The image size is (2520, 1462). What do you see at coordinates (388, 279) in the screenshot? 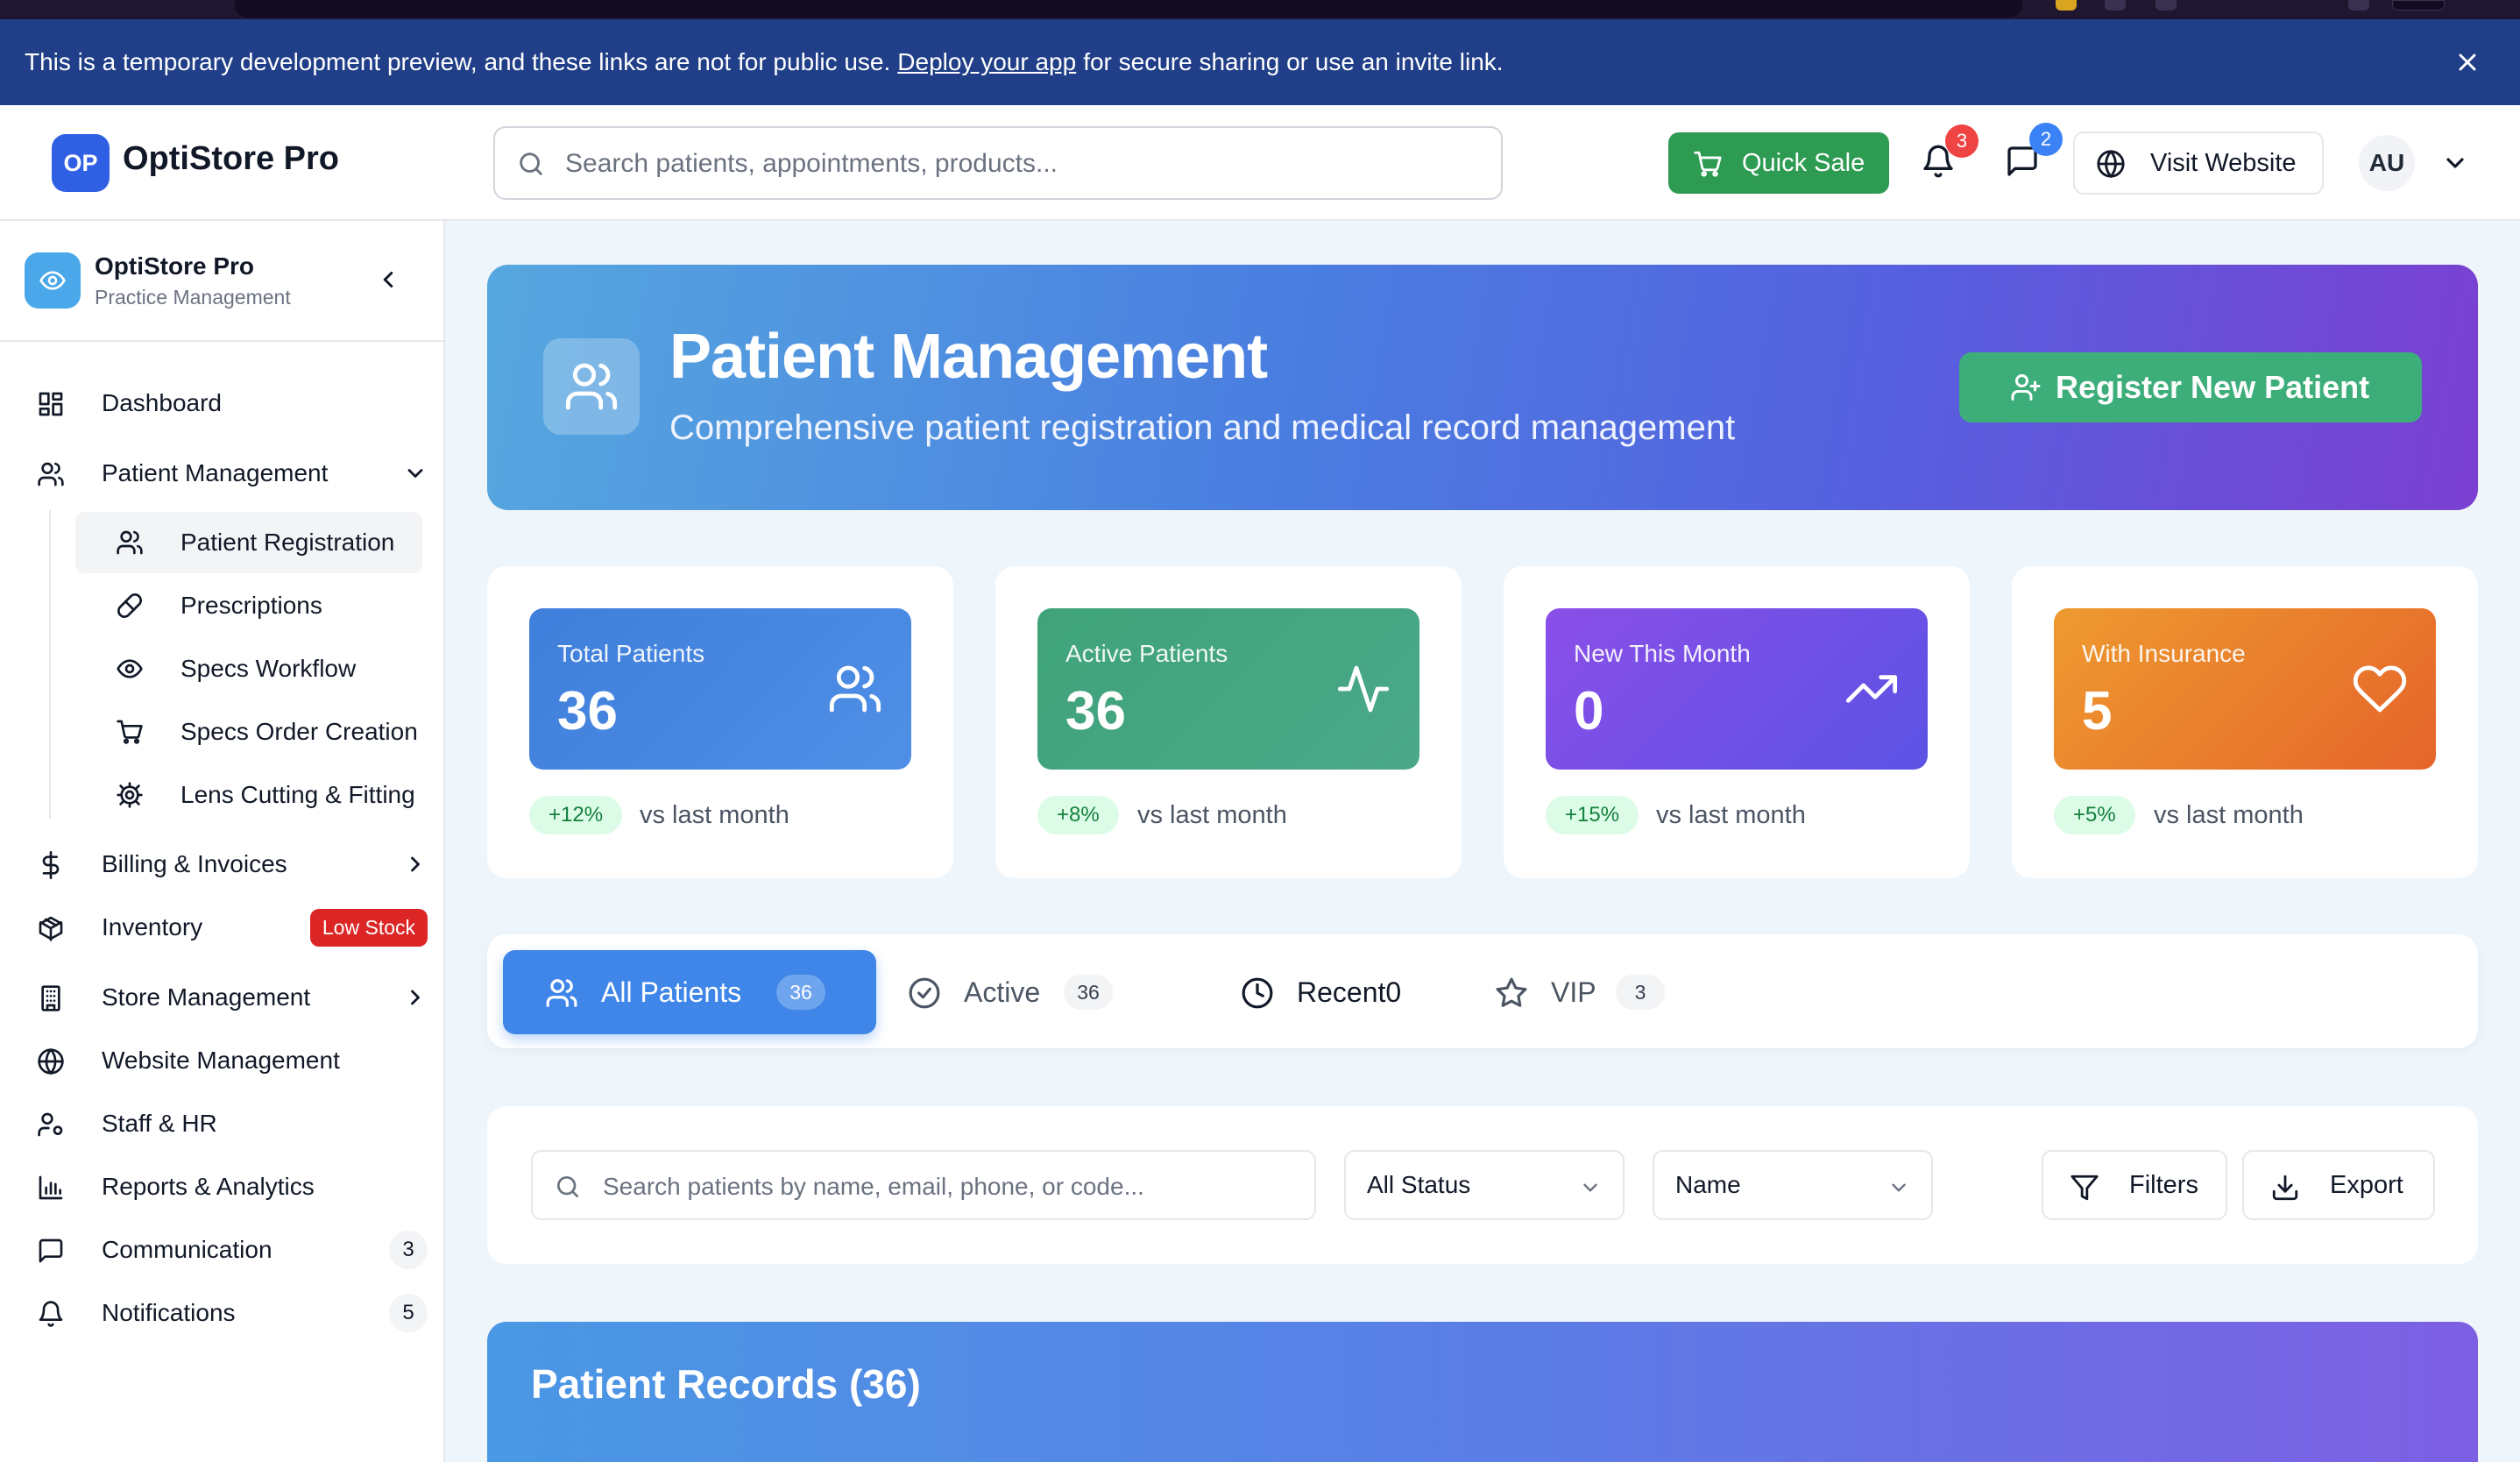
I see `chevron-left-icon` at bounding box center [388, 279].